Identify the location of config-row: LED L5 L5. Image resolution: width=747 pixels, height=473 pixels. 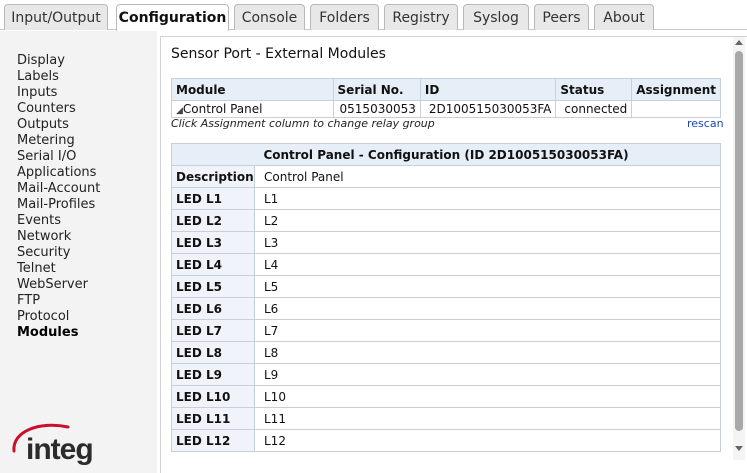
(446, 286).